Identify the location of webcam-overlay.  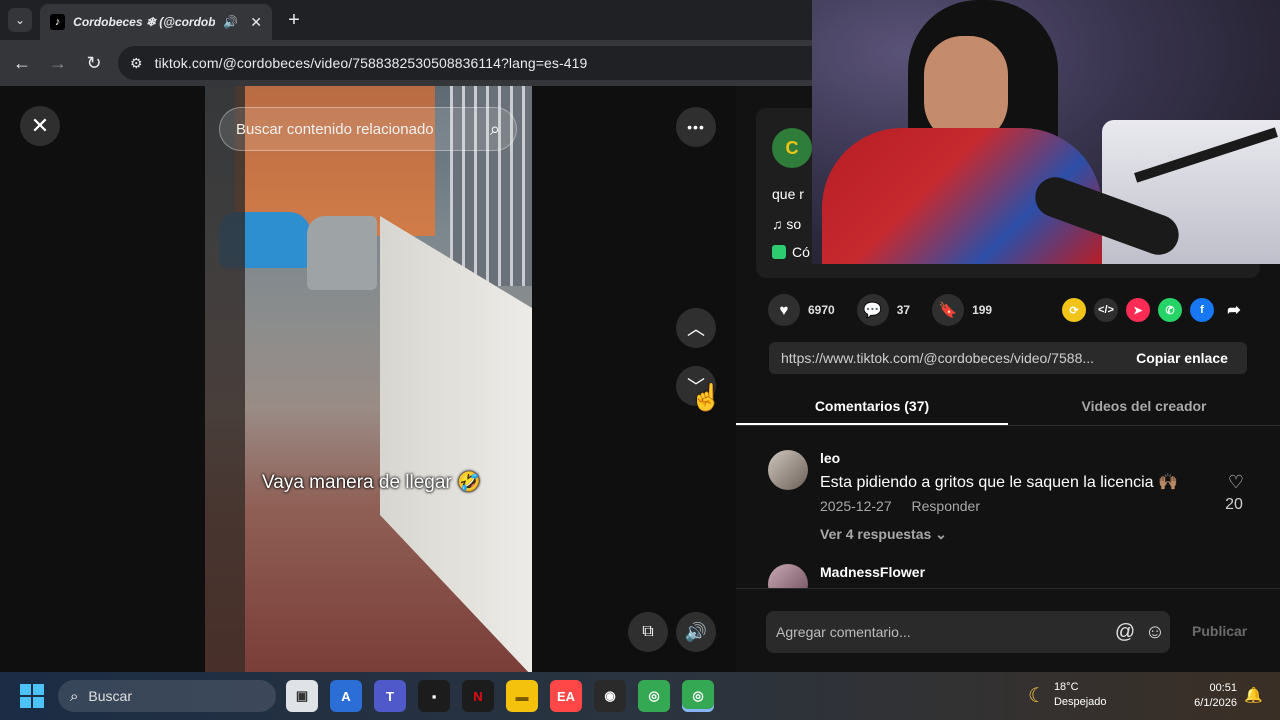
(1046, 132).